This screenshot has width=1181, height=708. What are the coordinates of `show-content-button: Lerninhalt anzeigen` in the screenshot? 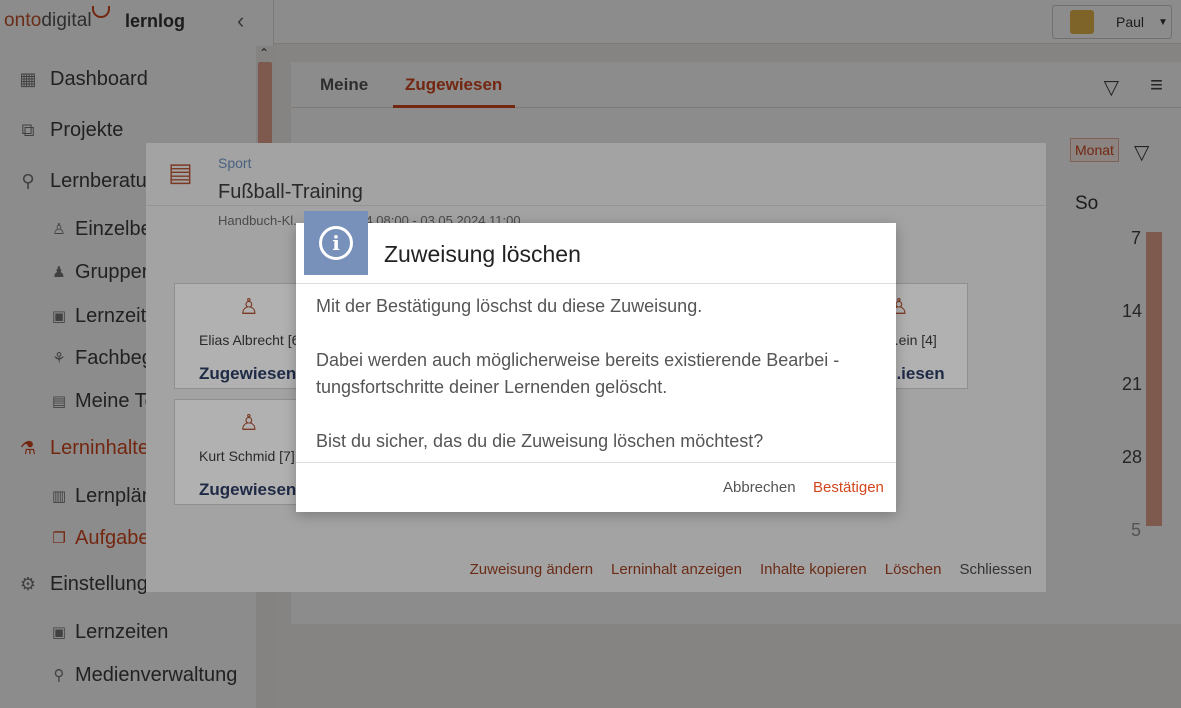 It's located at (676, 569).